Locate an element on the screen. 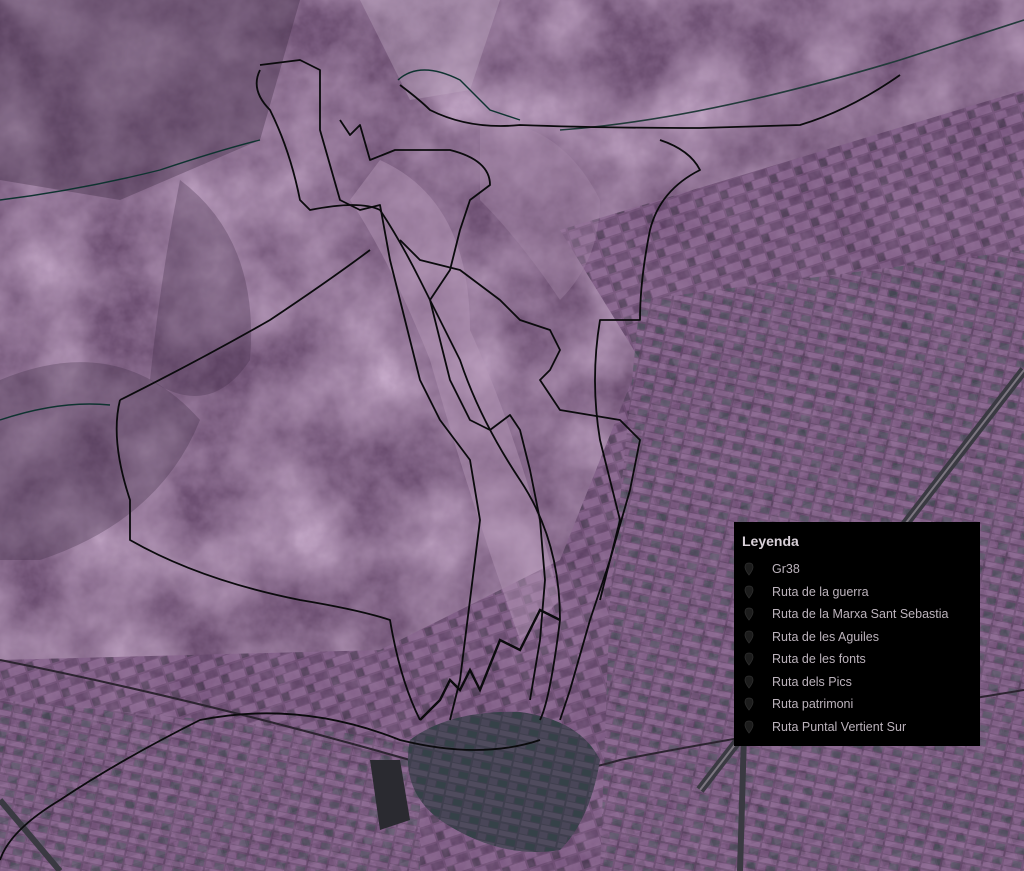 The image size is (1024, 871). legend-item: Gr38 is located at coordinates (861, 569).